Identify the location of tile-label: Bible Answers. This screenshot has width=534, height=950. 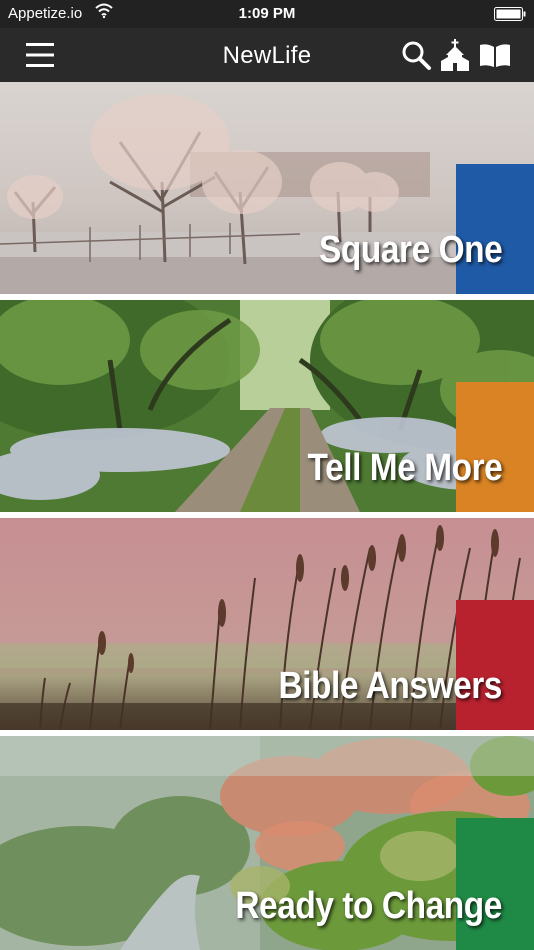
(390, 686).